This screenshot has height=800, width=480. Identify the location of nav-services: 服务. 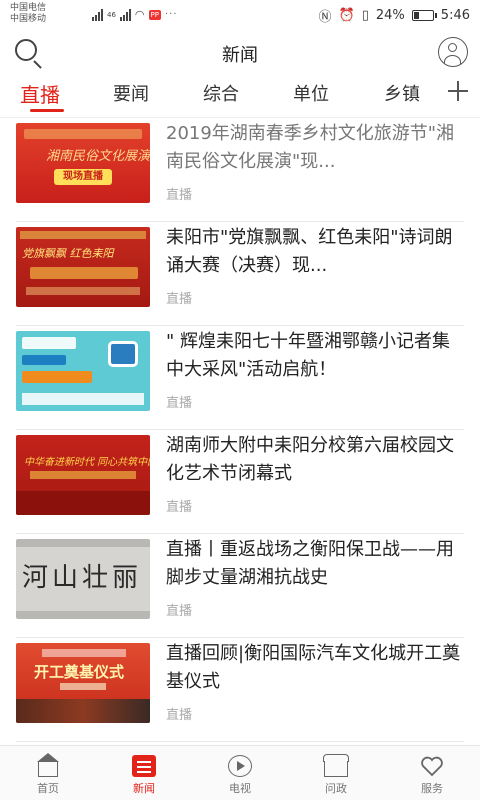
(432, 773).